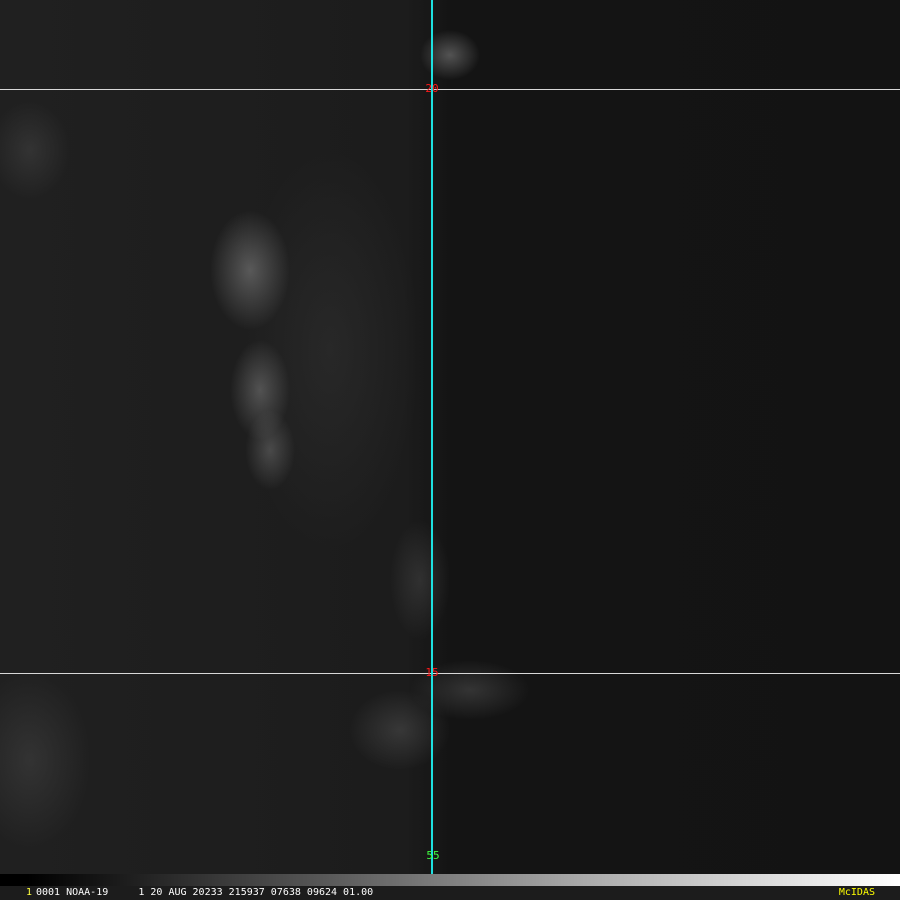 This screenshot has height=900, width=900. What do you see at coordinates (433, 855) in the screenshot?
I see `longitude-label-55: 55` at bounding box center [433, 855].